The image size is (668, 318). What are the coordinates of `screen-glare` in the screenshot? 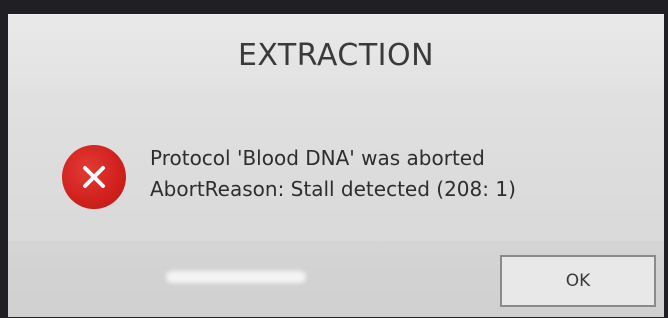 It's located at (236, 277).